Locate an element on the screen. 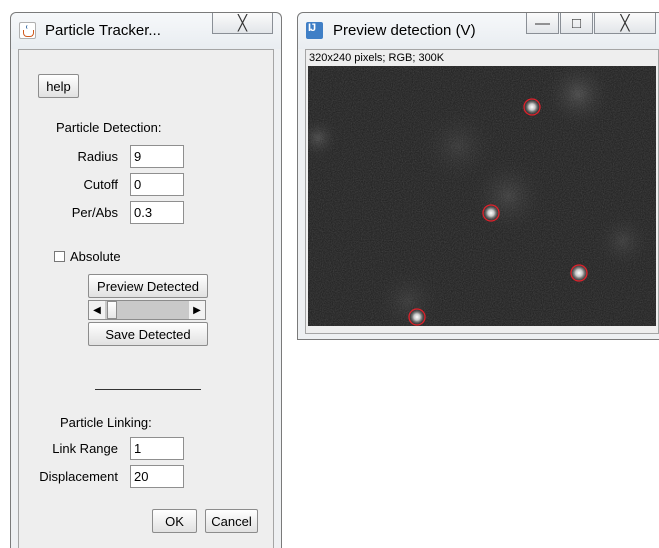  perabs-label: Per/Abs is located at coordinates (94, 212).